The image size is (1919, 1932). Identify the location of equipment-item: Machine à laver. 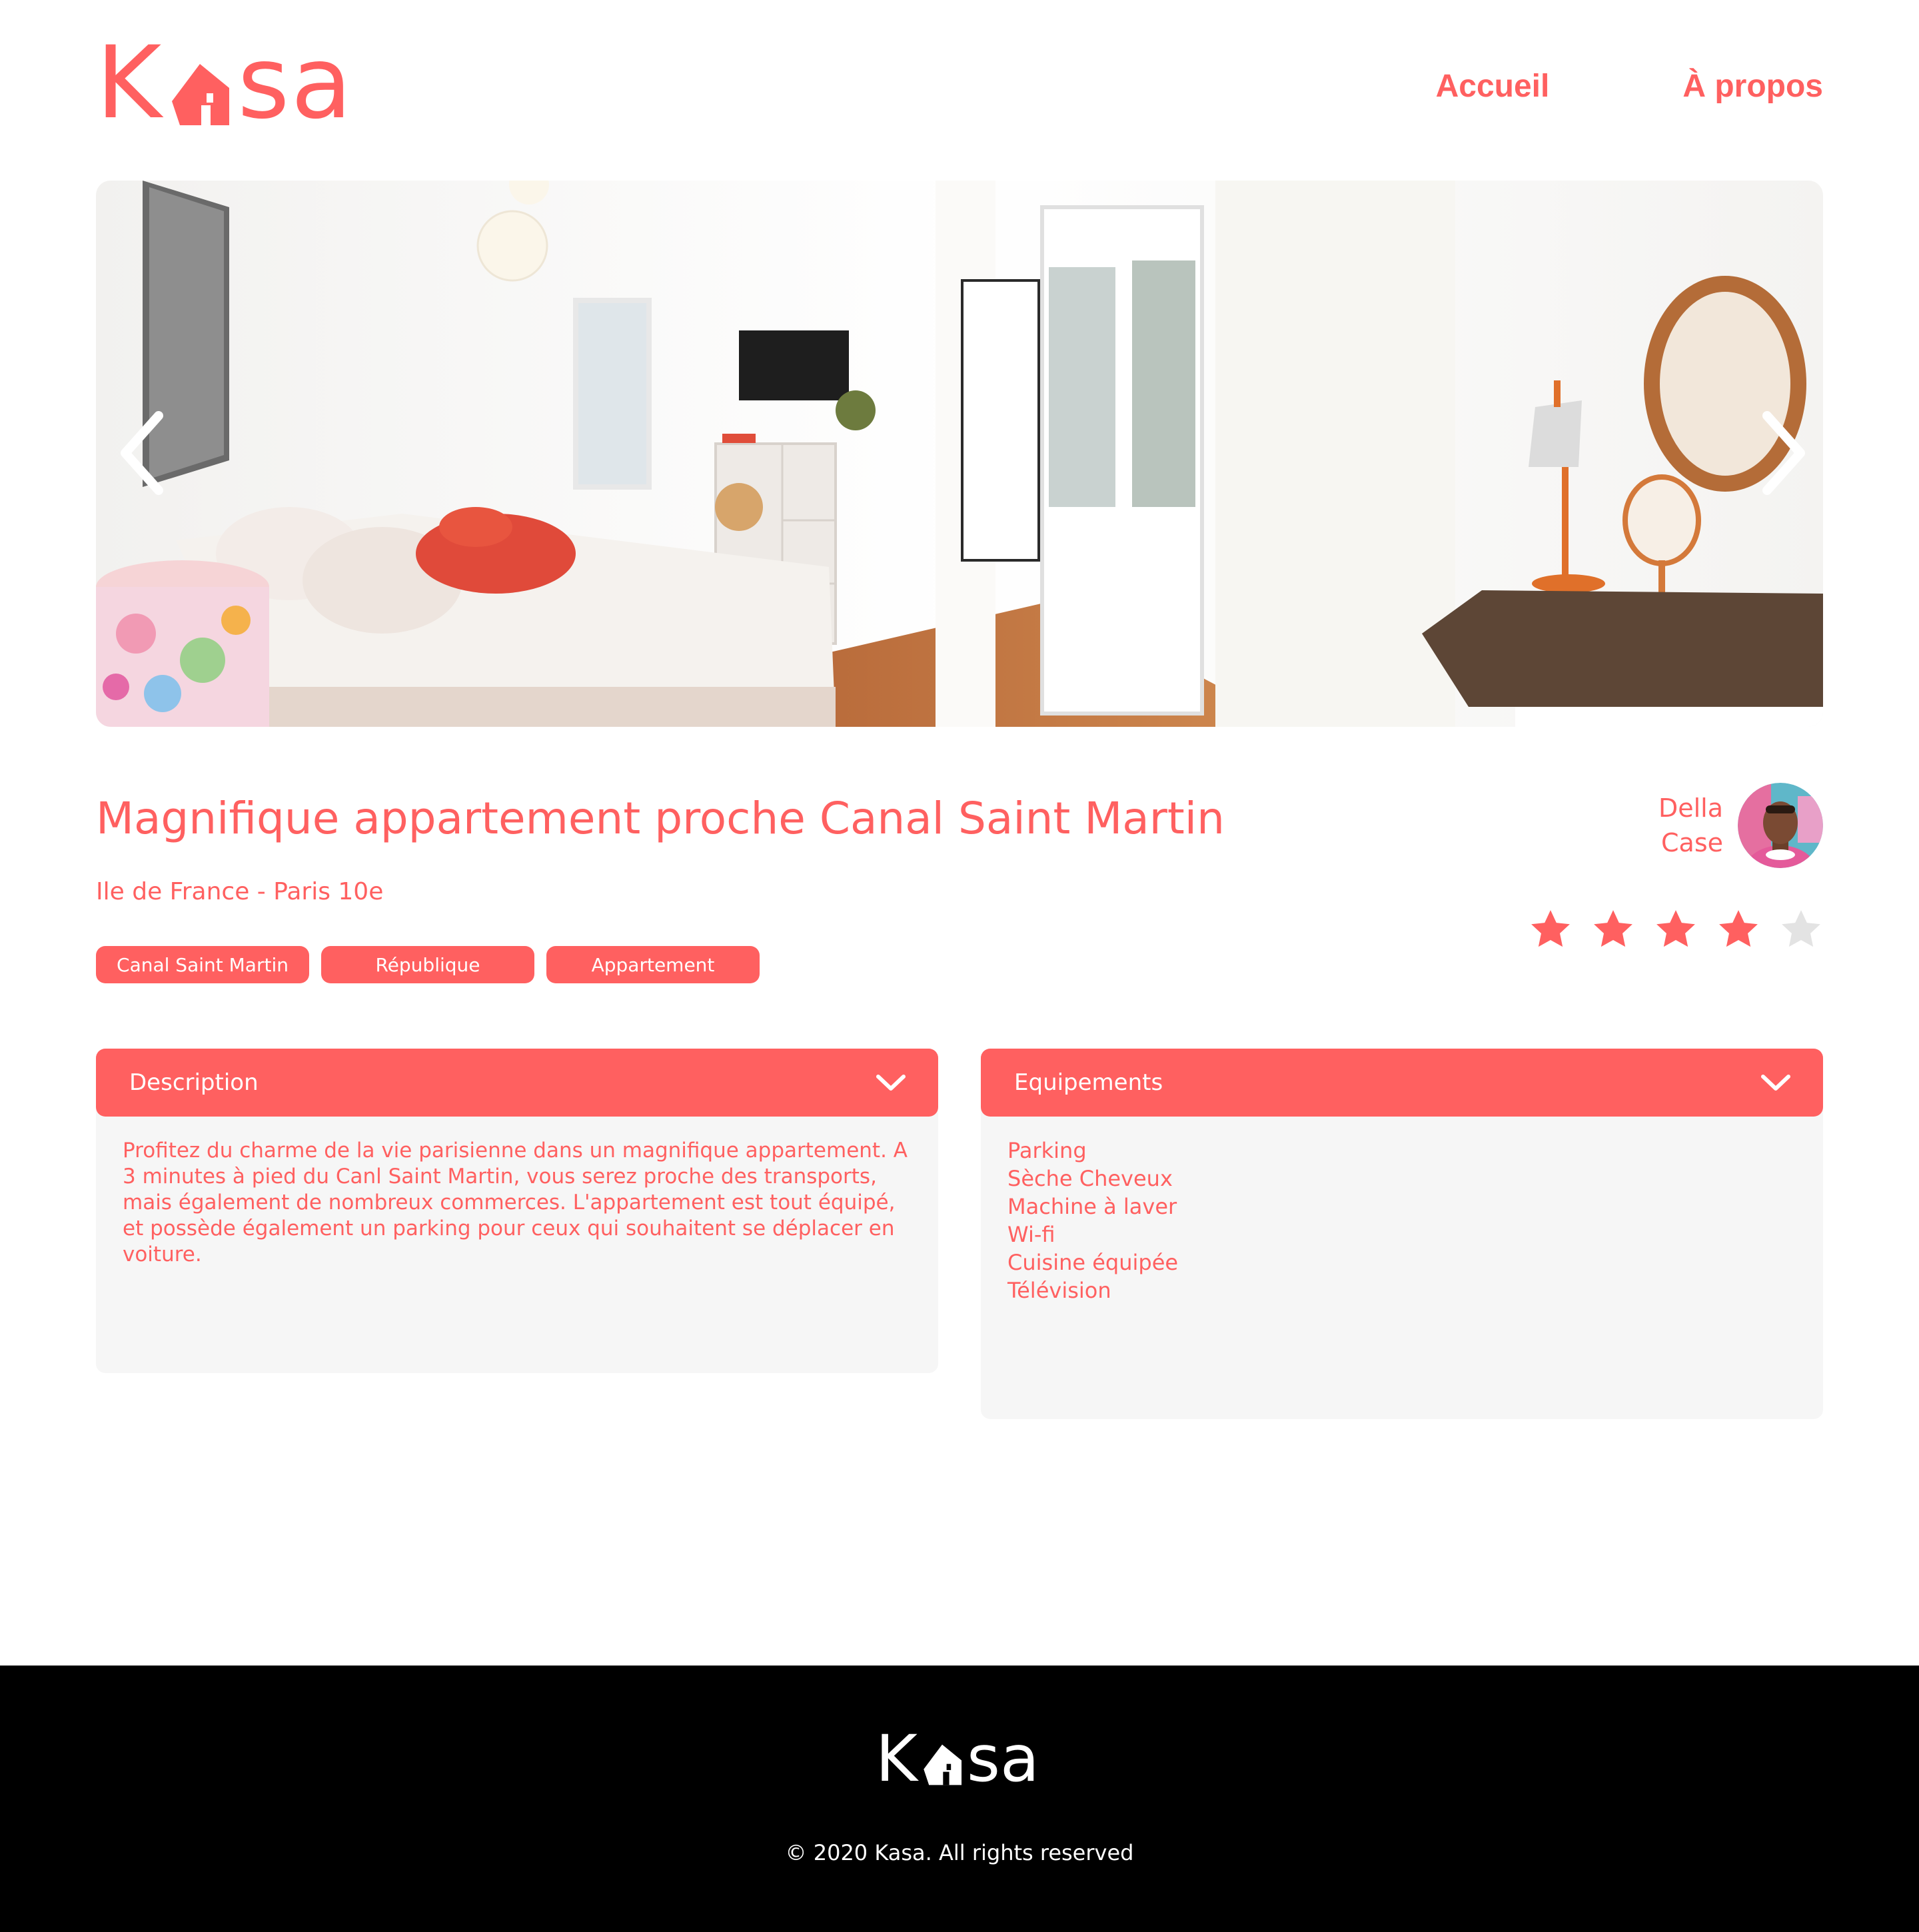
(1092, 1206).